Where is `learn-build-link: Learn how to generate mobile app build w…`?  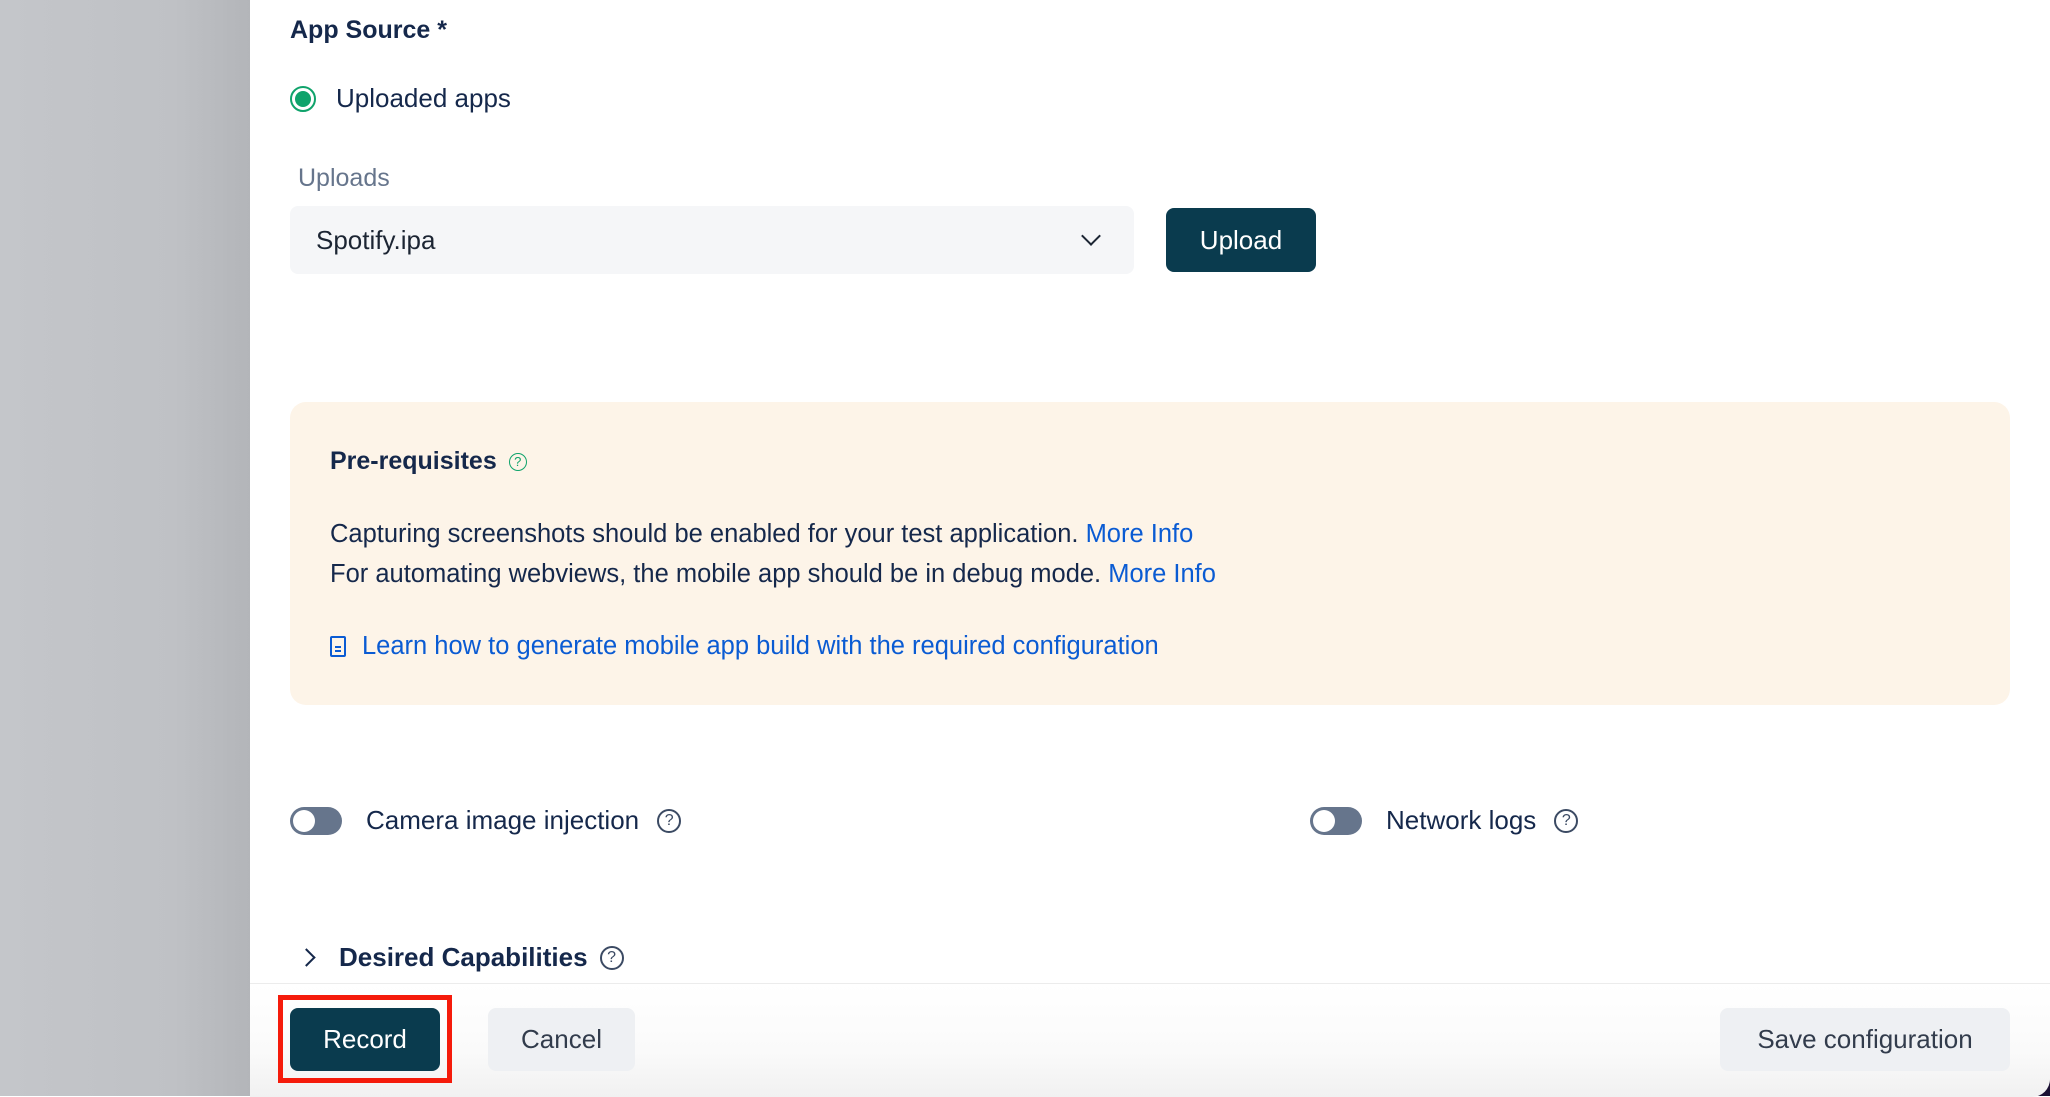 learn-build-link: Learn how to generate mobile app build w… is located at coordinates (744, 646).